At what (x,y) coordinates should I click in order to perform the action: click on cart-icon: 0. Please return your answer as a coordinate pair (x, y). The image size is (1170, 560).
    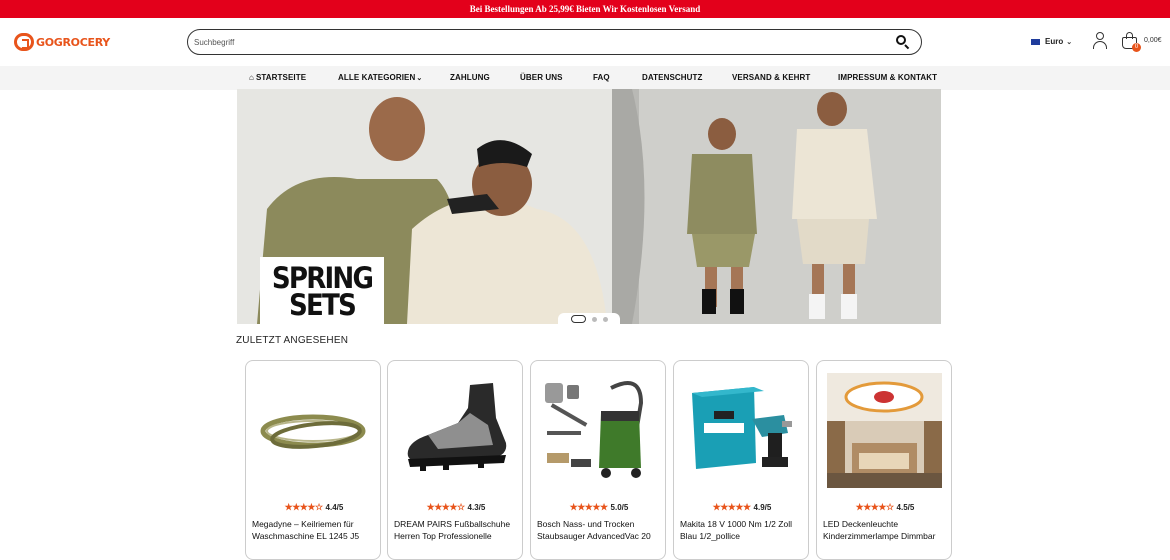
    Looking at the image, I should click on (1131, 41).